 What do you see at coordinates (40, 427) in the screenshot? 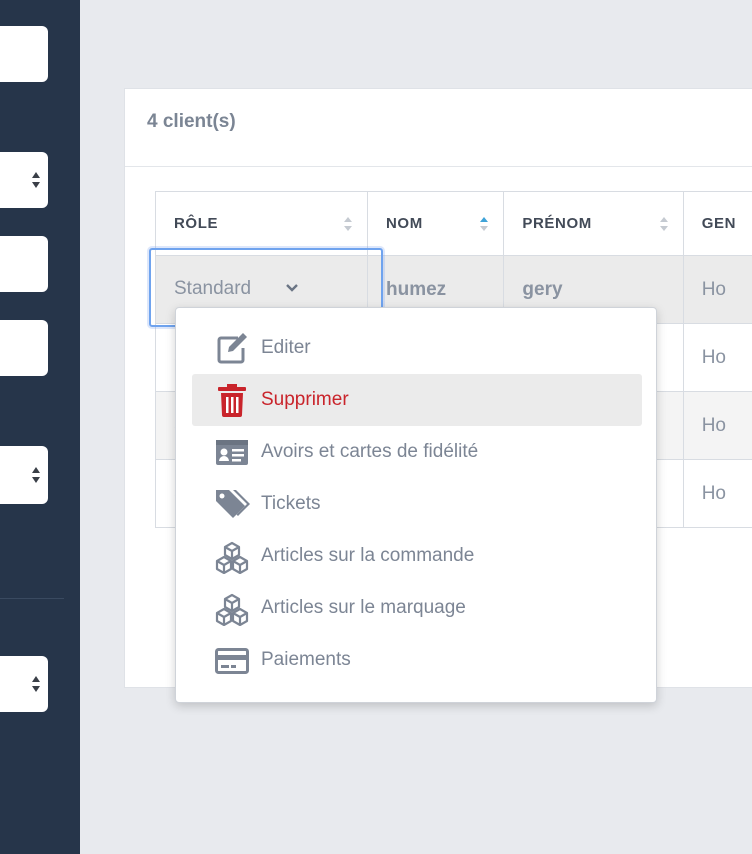
I see `sidebar` at bounding box center [40, 427].